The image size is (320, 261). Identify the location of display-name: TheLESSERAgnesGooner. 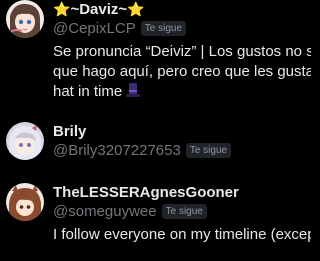
(182, 192).